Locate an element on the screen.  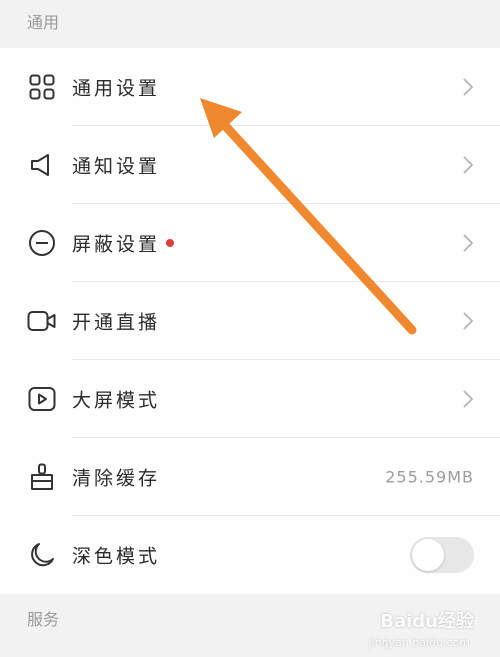
services-title: 服务 is located at coordinates (43, 619).